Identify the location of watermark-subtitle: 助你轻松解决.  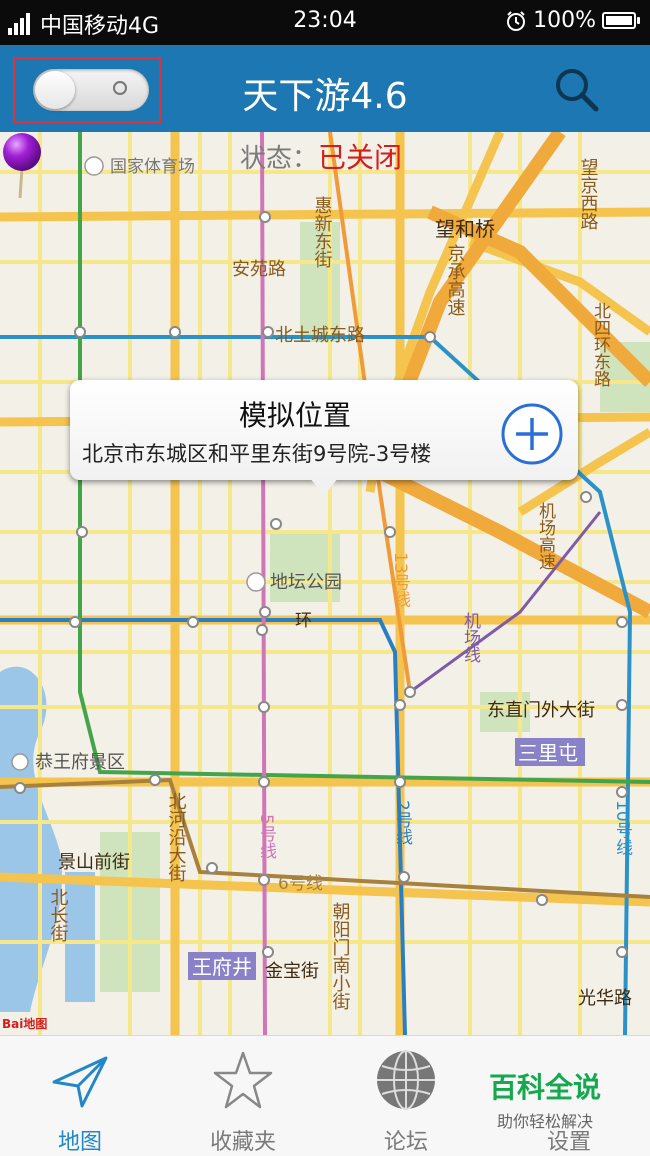
(544, 1121).